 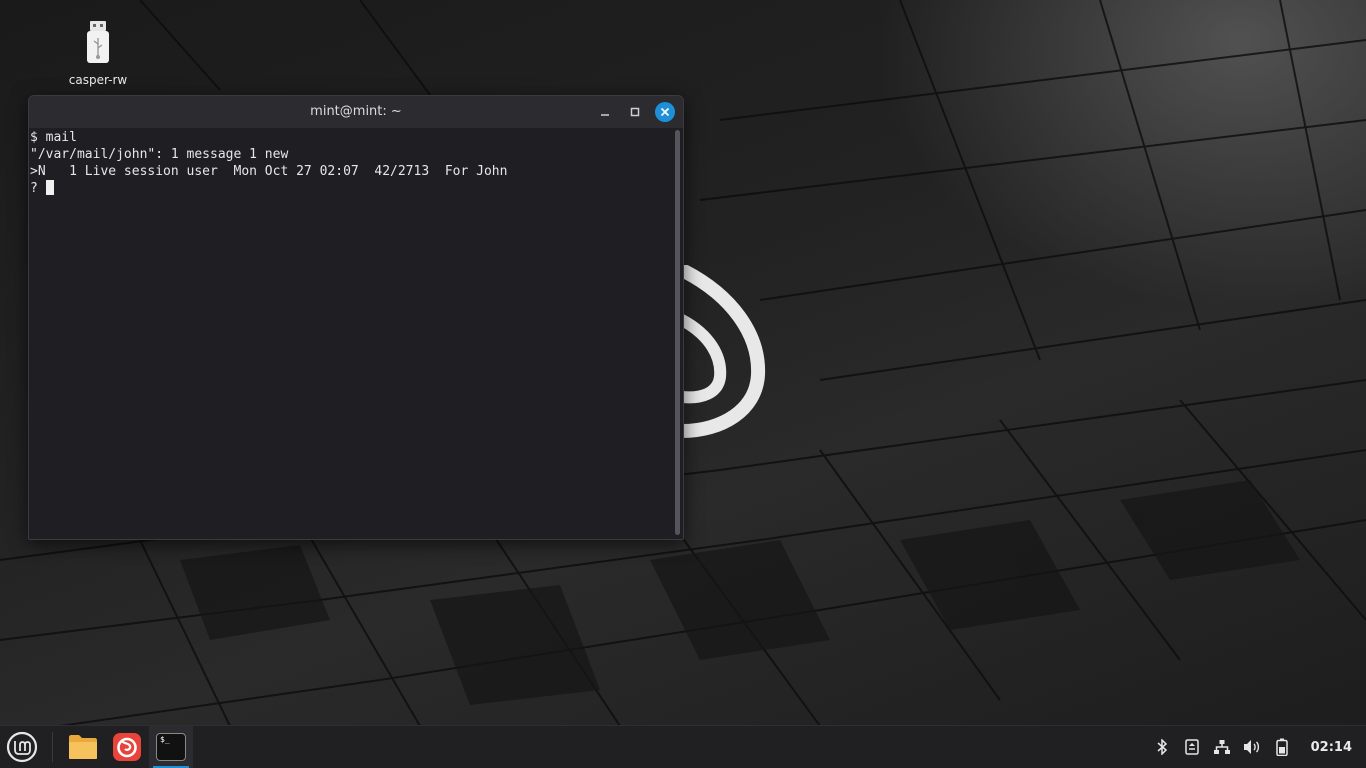 I want to click on desktop-icon-casper-rw: casper-rw, so click(x=98, y=53).